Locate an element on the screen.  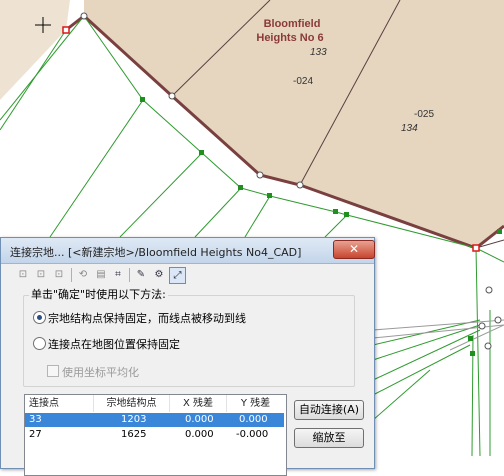
parcel-name-line1: Bloomfield is located at coordinates (292, 24).